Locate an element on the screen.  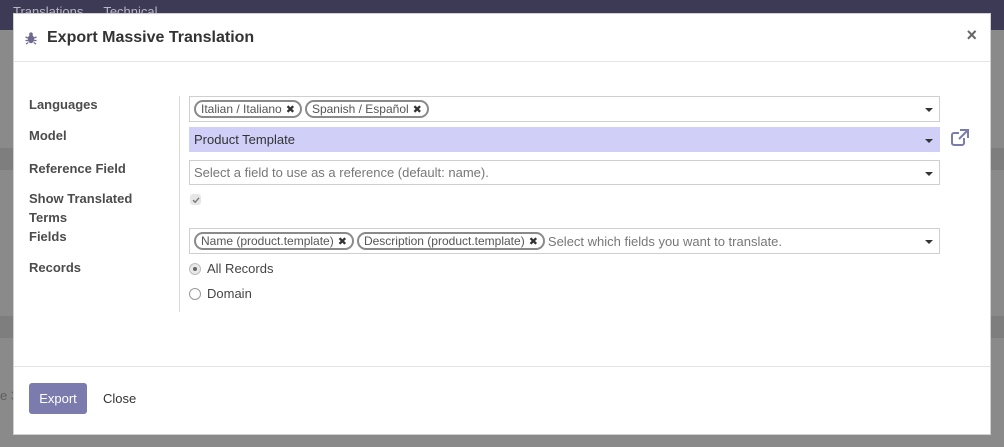
language-tag: Italian / Italiano ✖ is located at coordinates (248, 109).